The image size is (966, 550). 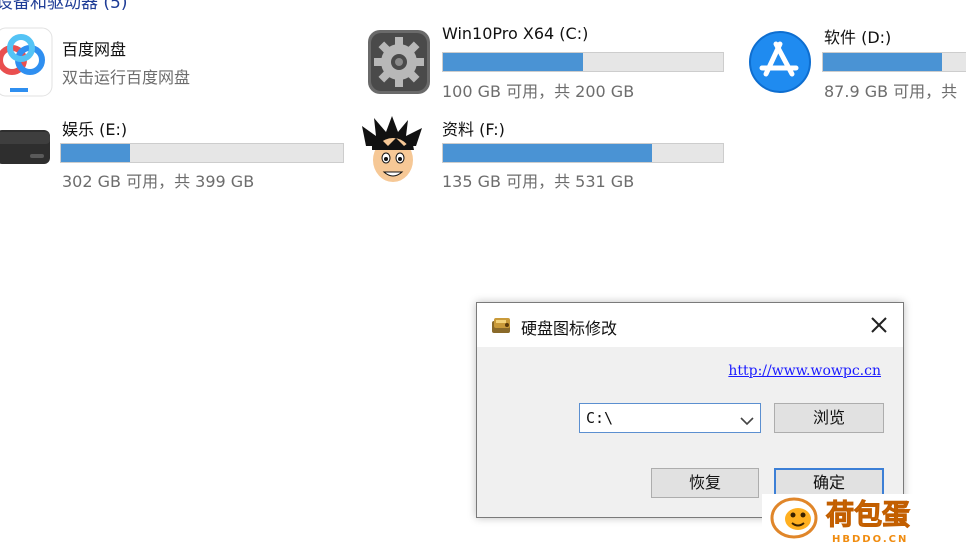 What do you see at coordinates (600, 418) in the screenshot?
I see `drive-select-value: C:\` at bounding box center [600, 418].